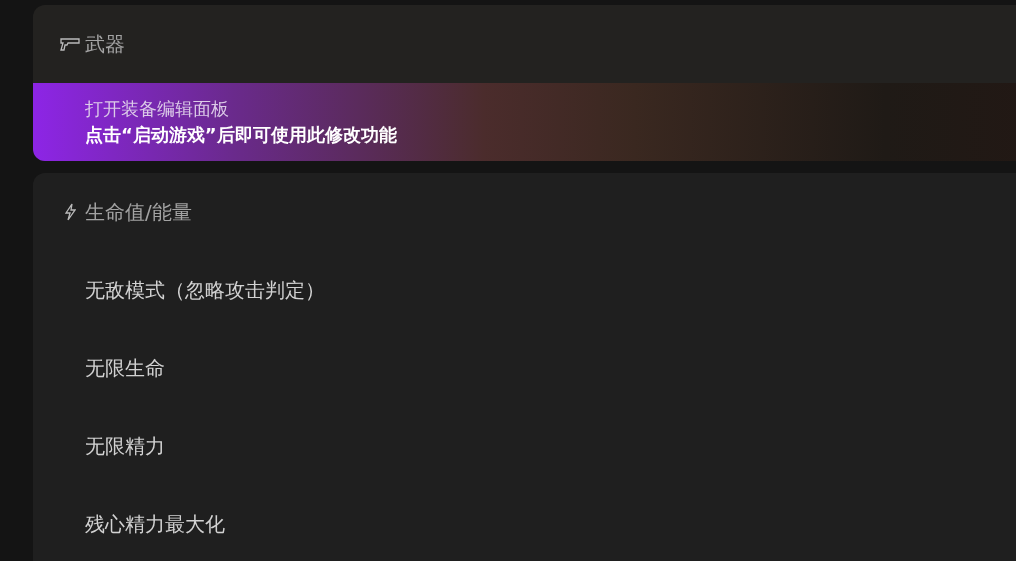 Image resolution: width=1016 pixels, height=561 pixels. I want to click on cheat-option: 无限精力, so click(125, 446).